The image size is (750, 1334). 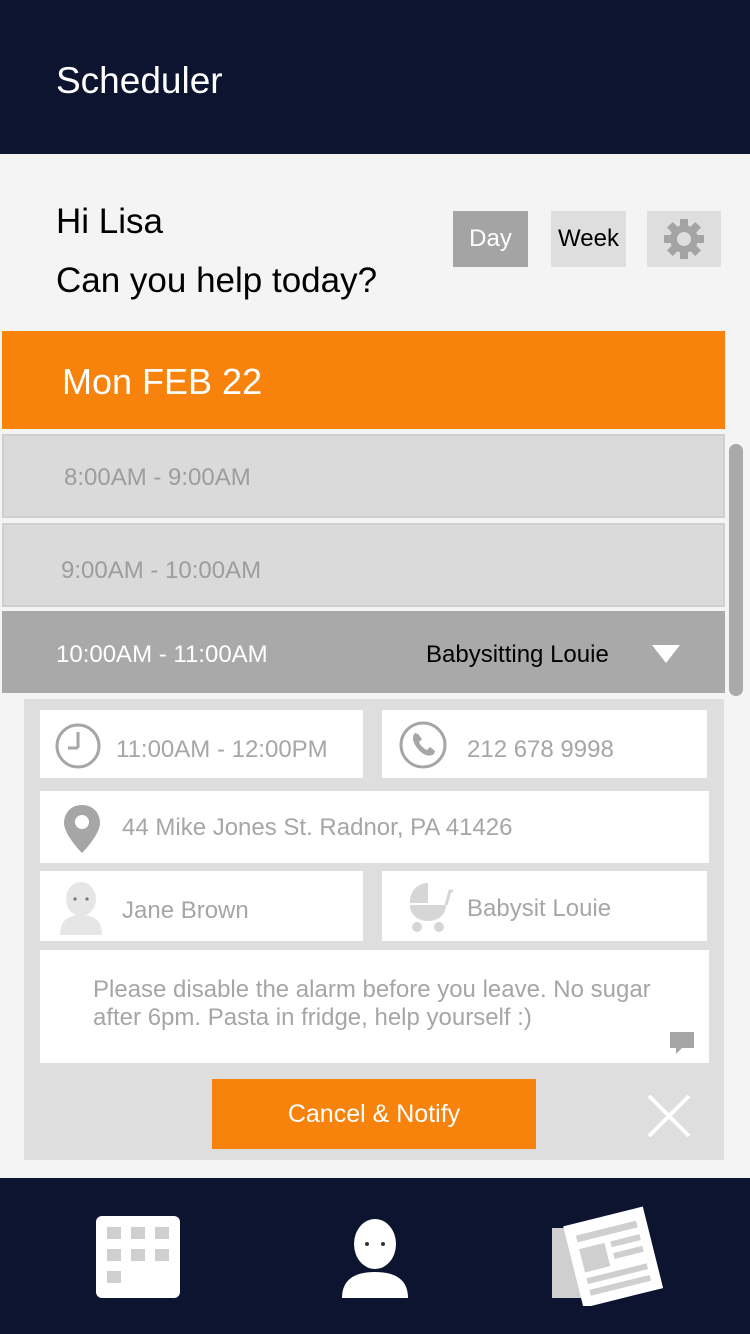 I want to click on phone-icon, so click(x=423, y=745).